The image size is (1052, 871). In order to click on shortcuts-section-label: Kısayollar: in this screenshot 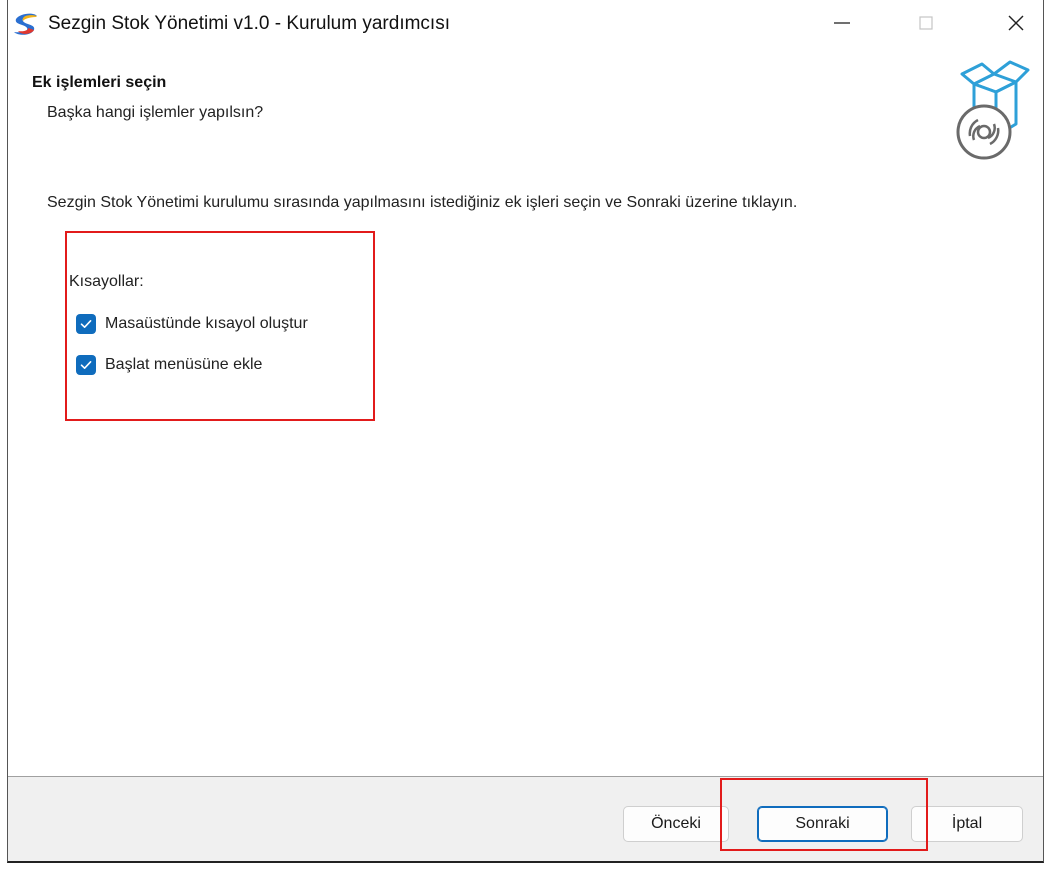, I will do `click(106, 281)`.